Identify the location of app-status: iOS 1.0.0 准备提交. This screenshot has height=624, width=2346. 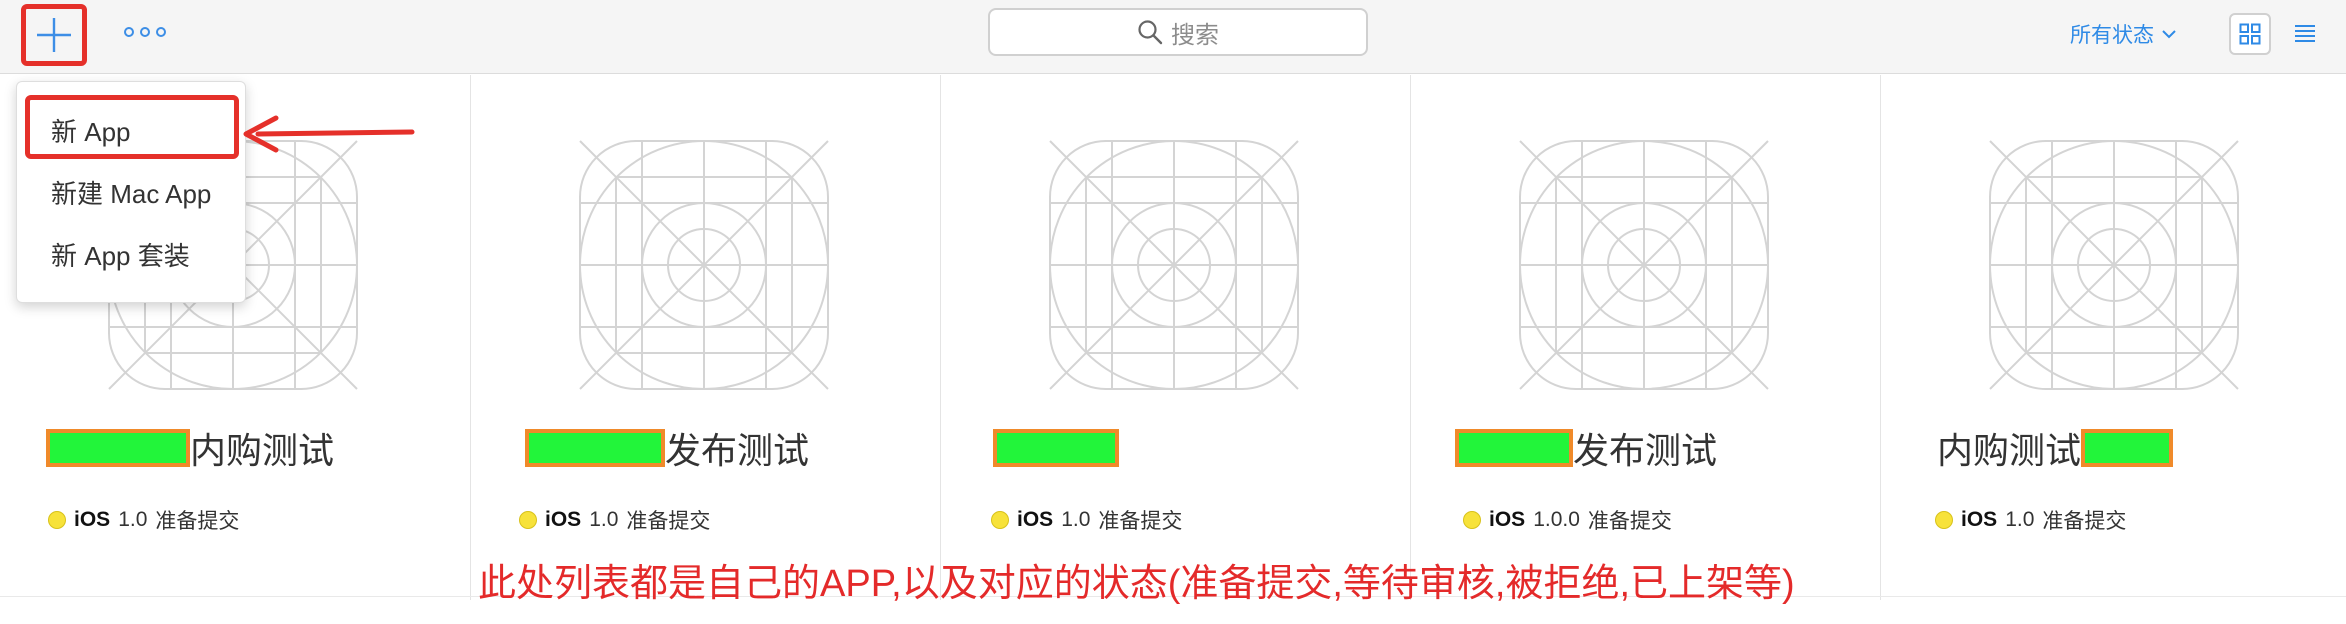
(1567, 520).